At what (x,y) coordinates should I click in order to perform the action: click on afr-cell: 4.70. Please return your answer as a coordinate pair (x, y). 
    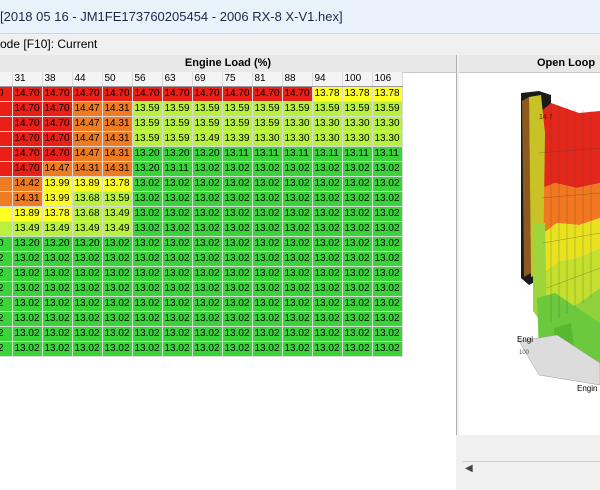
    Looking at the image, I should click on (6, 94).